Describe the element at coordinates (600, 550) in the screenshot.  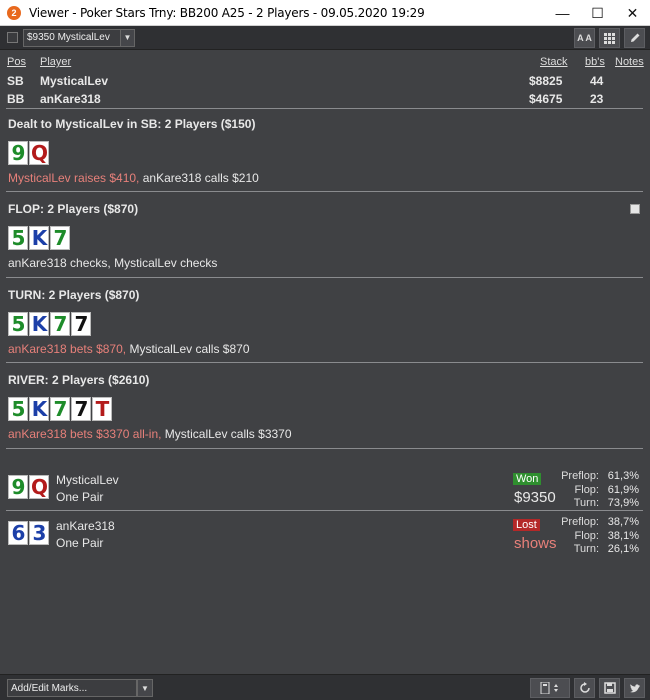
I see `equity-row: Turn: 26,1%` at that location.